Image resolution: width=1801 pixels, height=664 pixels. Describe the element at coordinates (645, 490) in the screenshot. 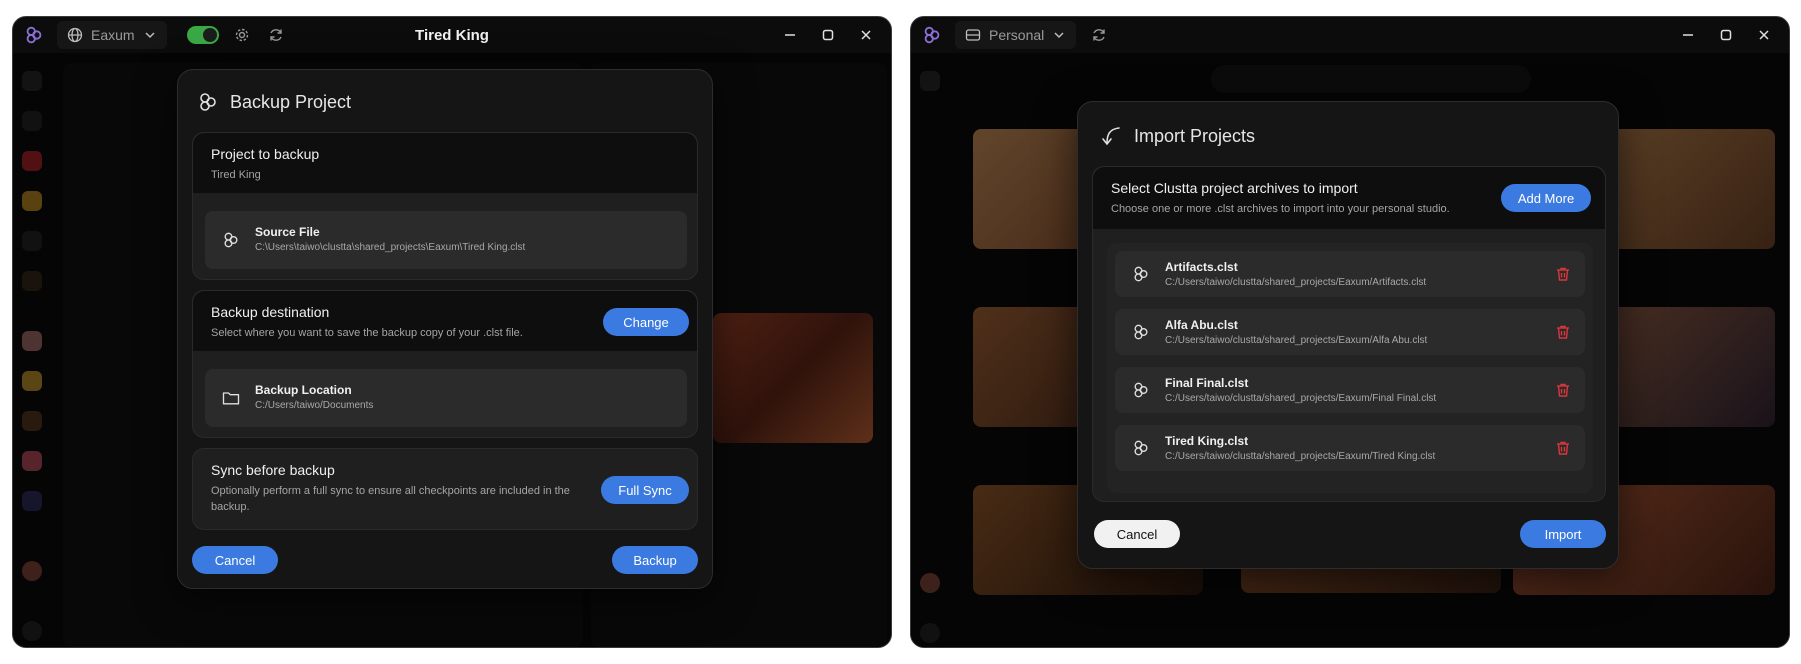

I see `full-sync-button: Full Sync` at that location.